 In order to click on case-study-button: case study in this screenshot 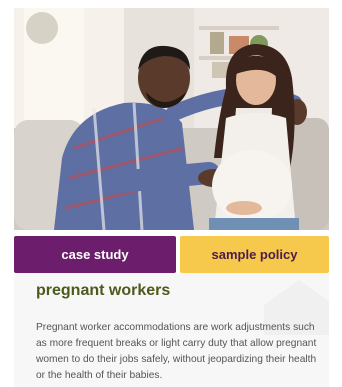, I will do `click(95, 254)`.